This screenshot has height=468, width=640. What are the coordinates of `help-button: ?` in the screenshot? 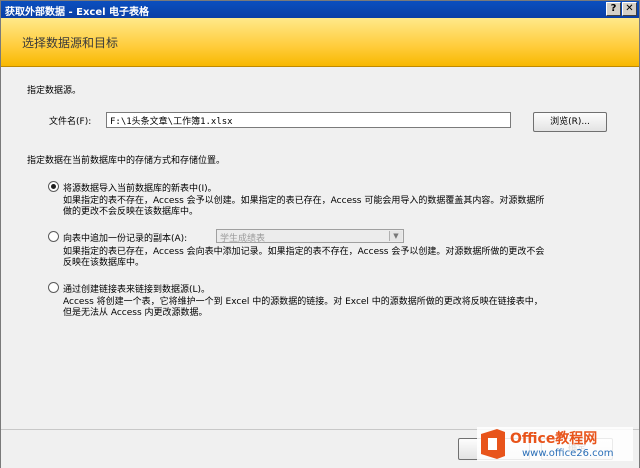 It's located at (613, 9).